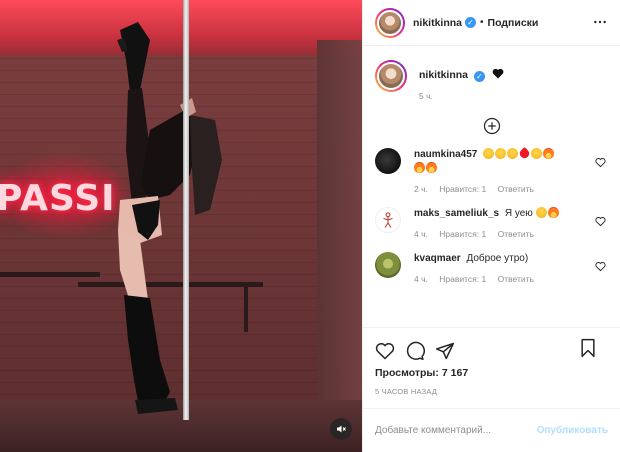  I want to click on more-options-icon, so click(600, 22).